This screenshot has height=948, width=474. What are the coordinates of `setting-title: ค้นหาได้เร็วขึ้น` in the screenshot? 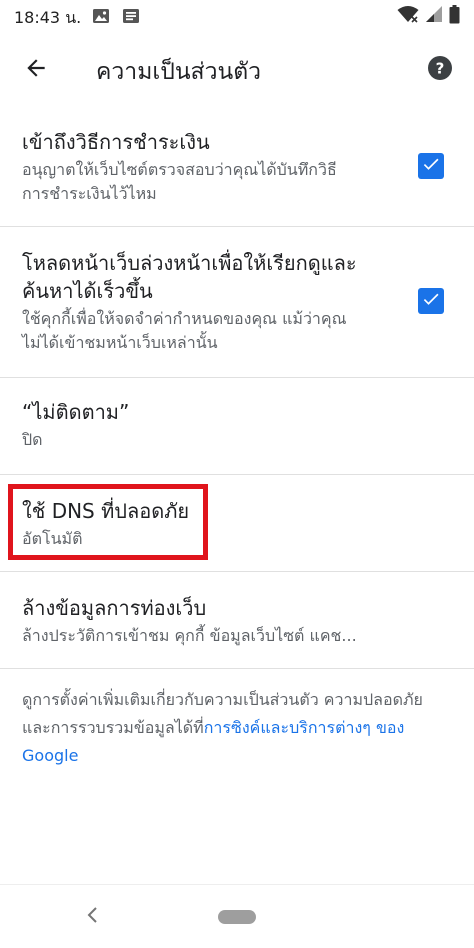 It's located at (87, 291).